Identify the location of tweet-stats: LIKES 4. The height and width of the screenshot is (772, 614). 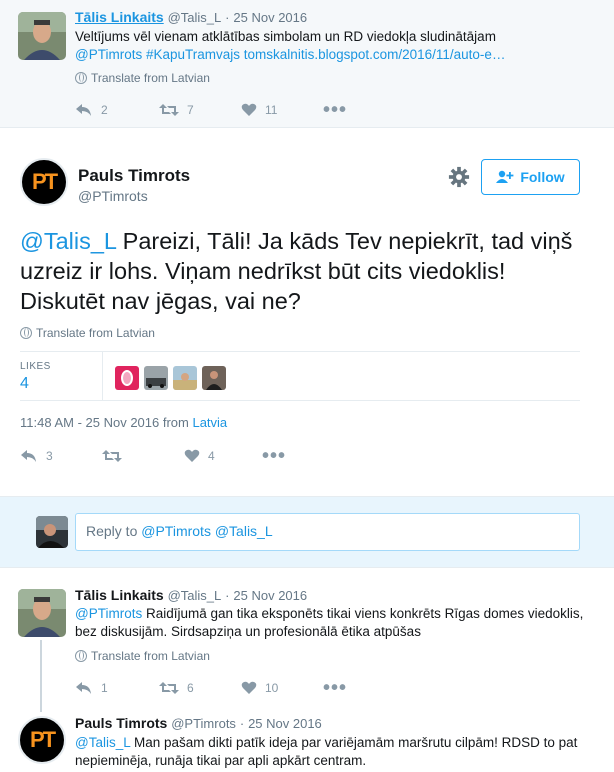
(300, 376).